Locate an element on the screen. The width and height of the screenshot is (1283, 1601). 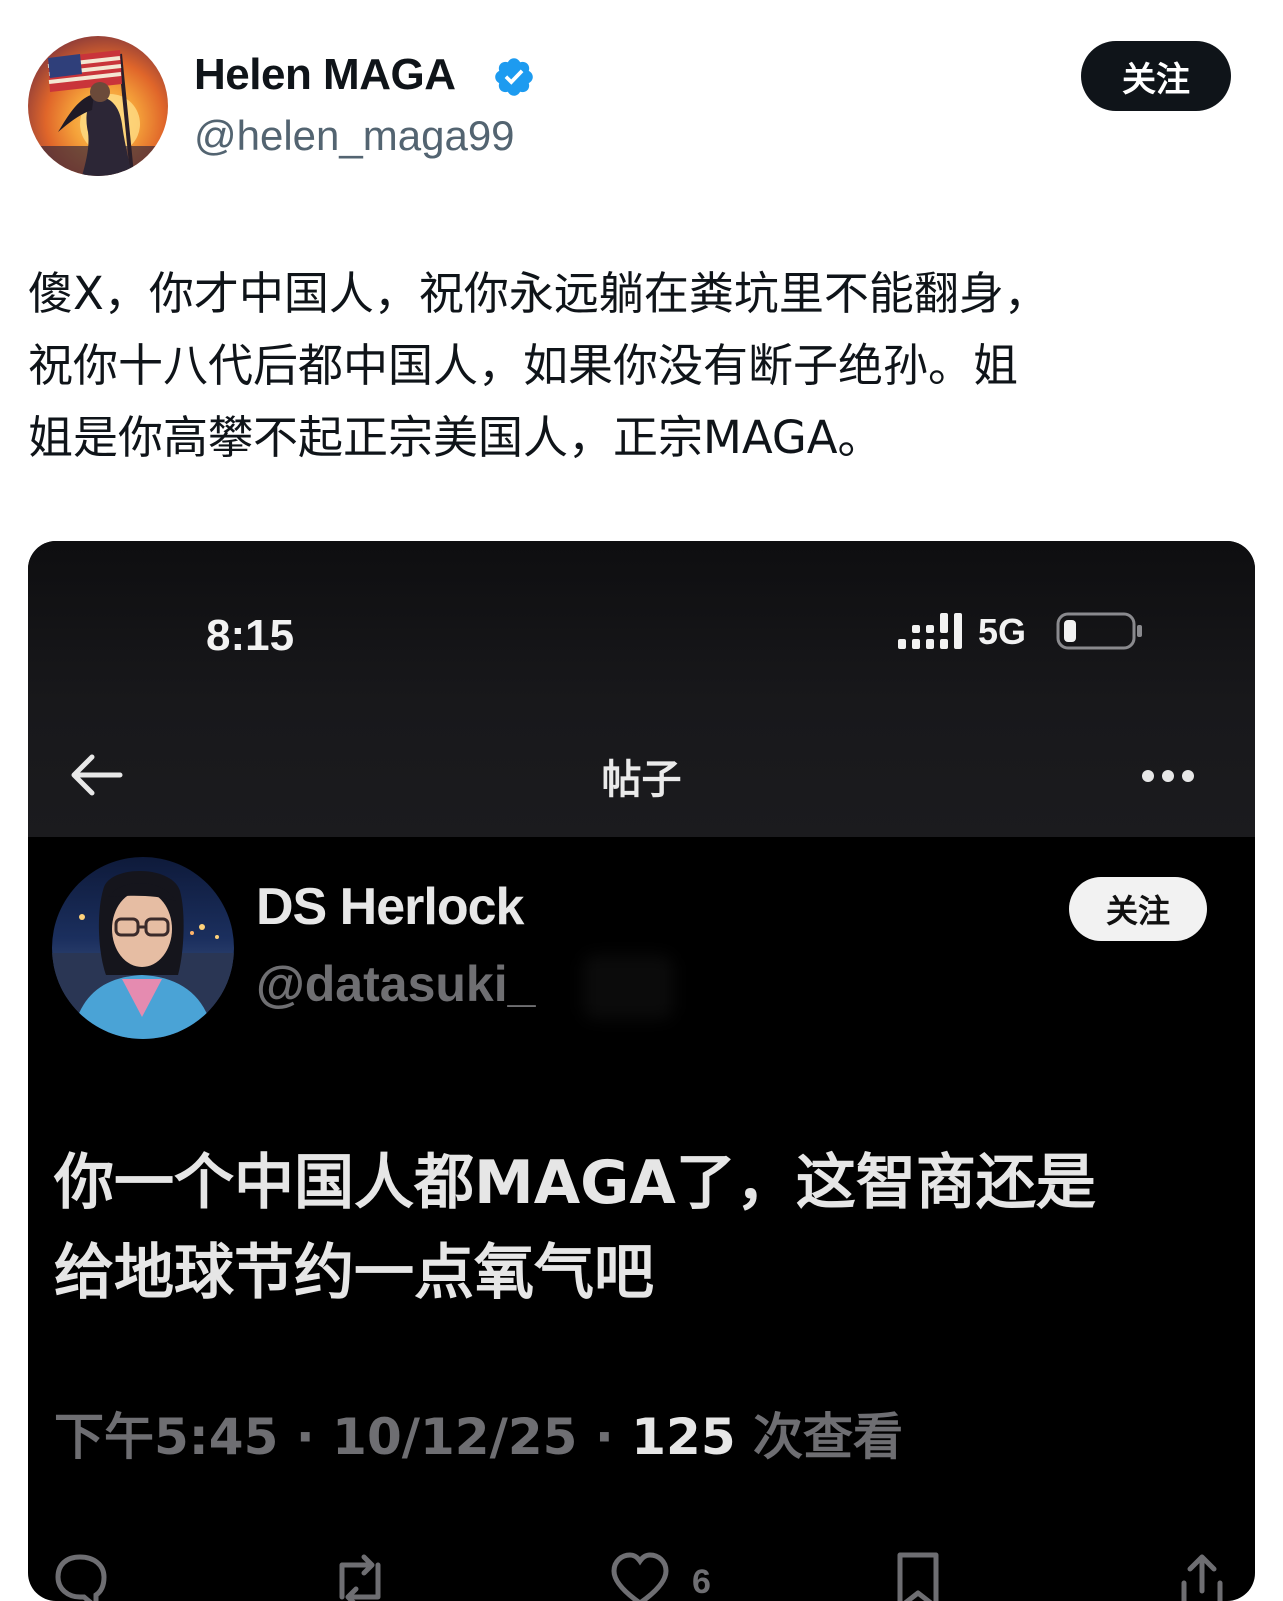
reply-icon is located at coordinates (80, 1576).